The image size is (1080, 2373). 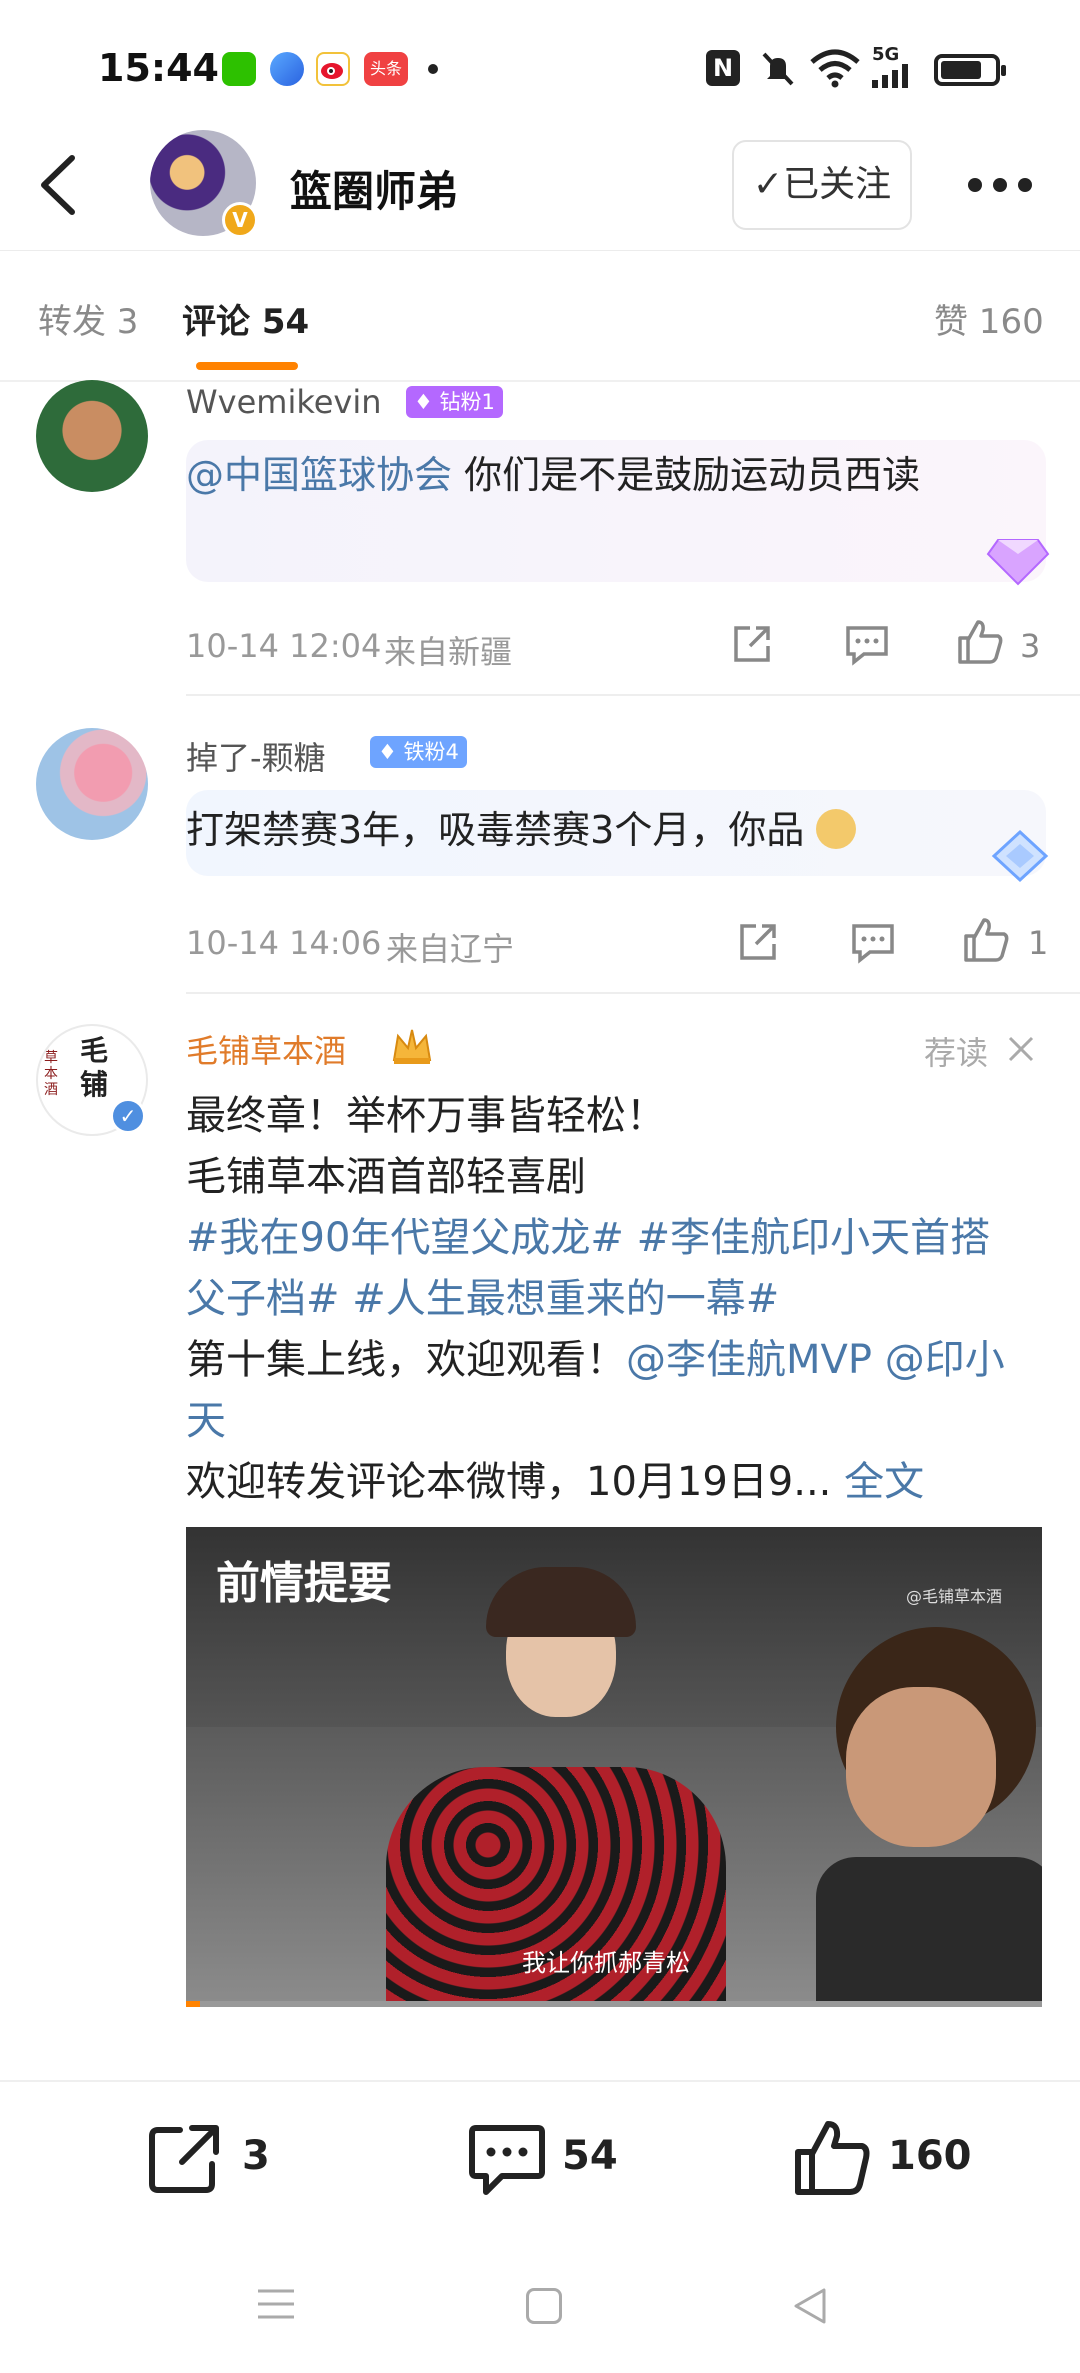 What do you see at coordinates (266, 1049) in the screenshot?
I see `brand-name: 毛铺草本酒` at bounding box center [266, 1049].